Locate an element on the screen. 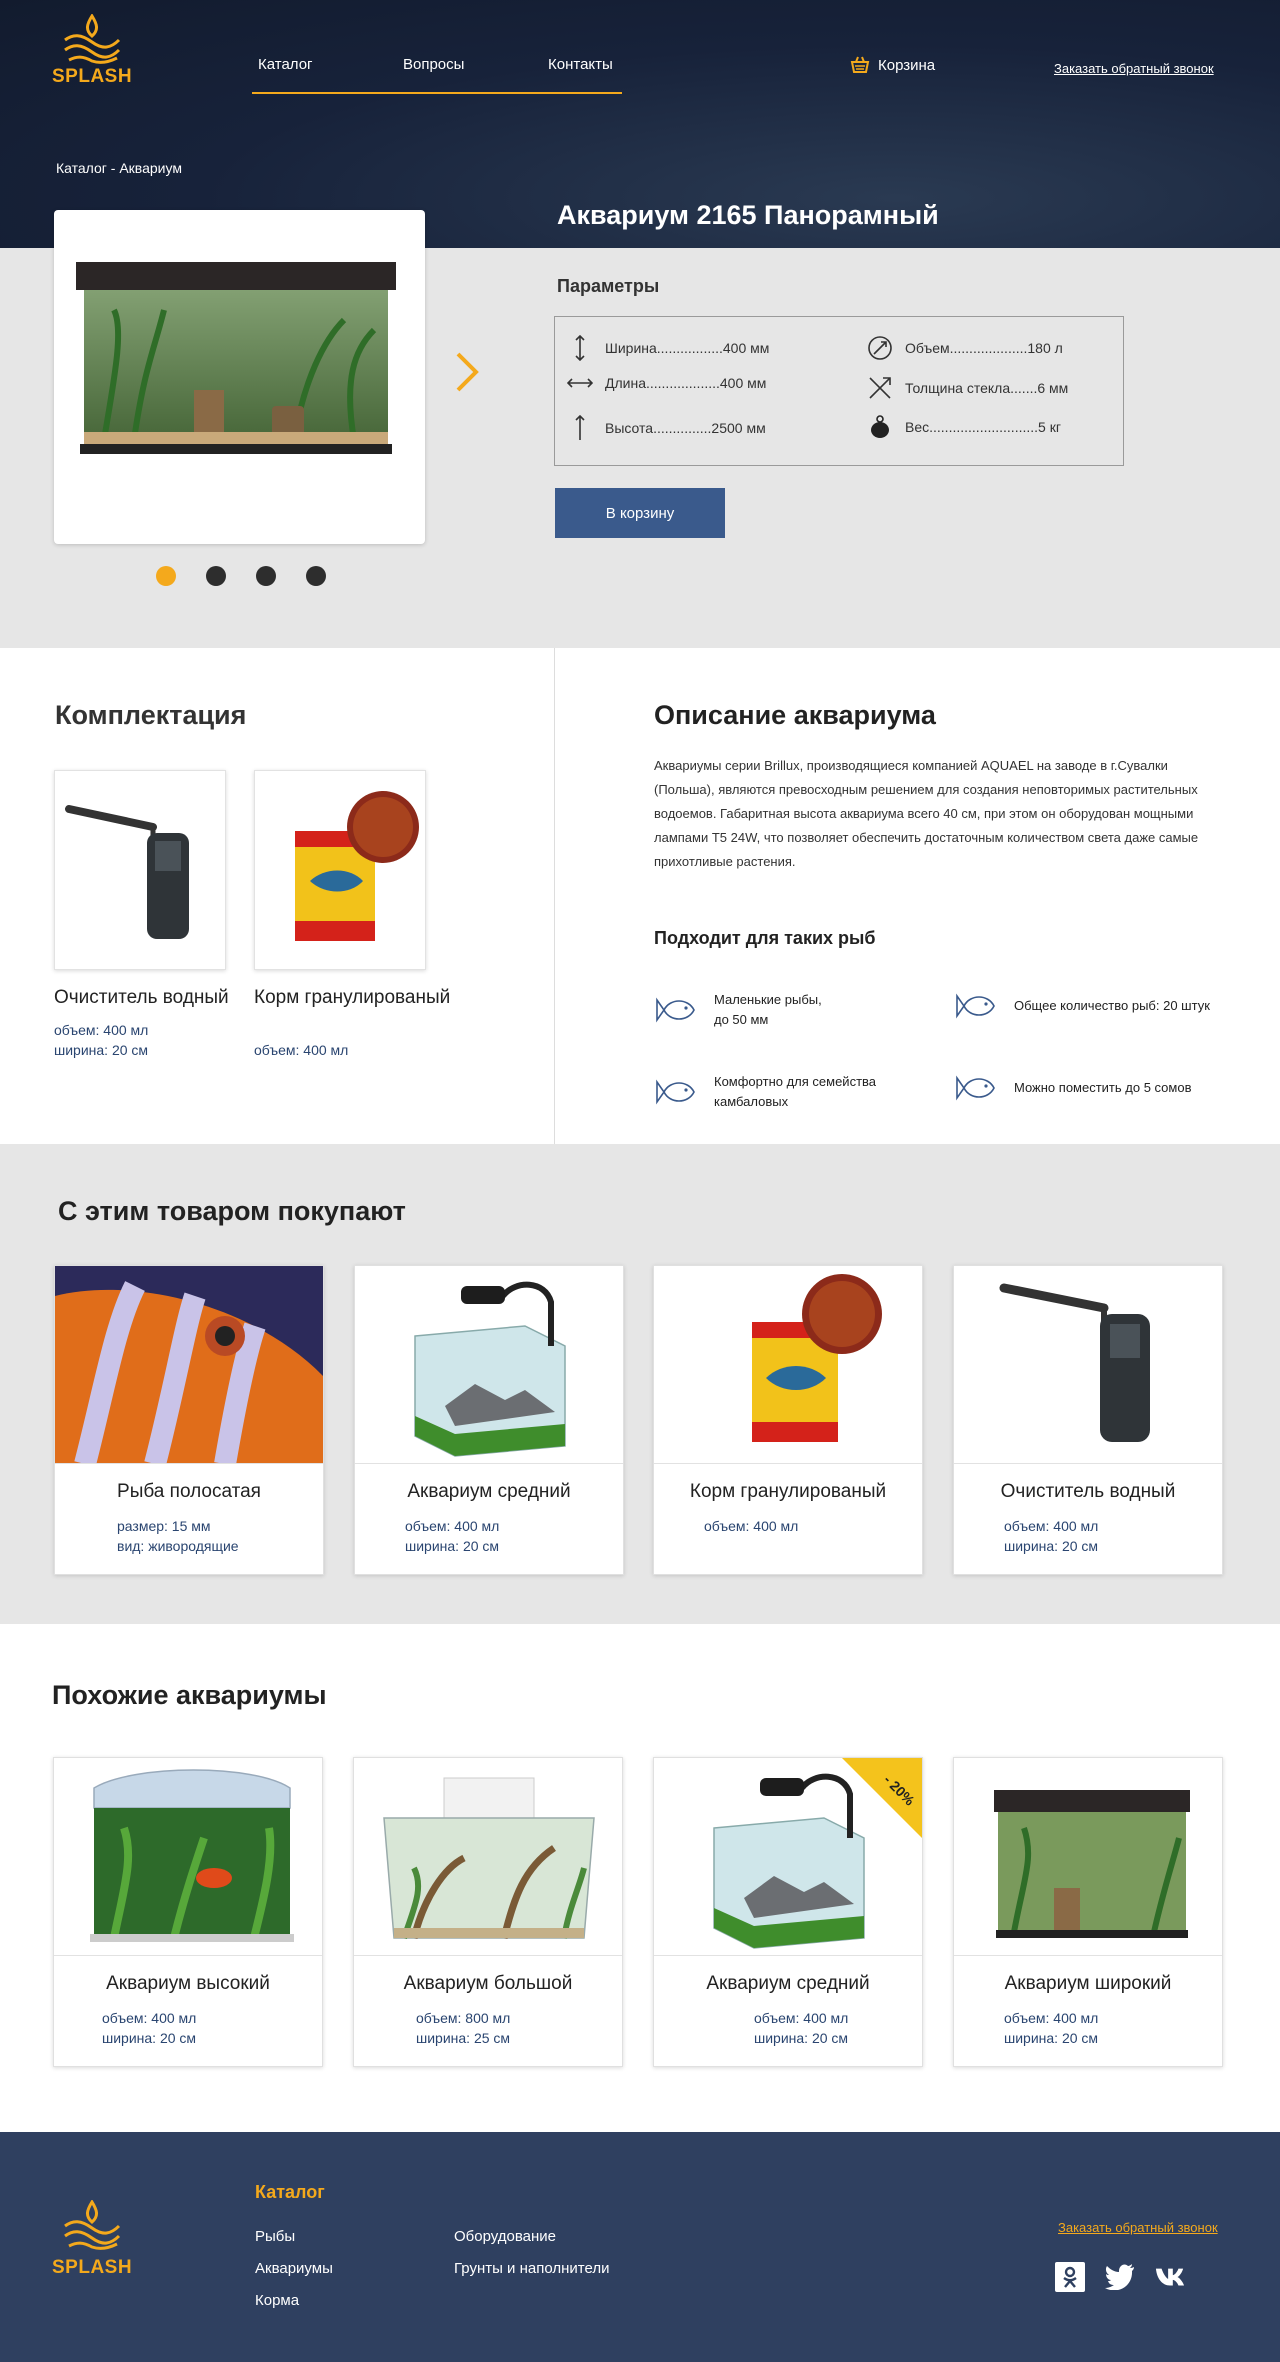  odnoklassniki-icon is located at coordinates (1070, 2277).